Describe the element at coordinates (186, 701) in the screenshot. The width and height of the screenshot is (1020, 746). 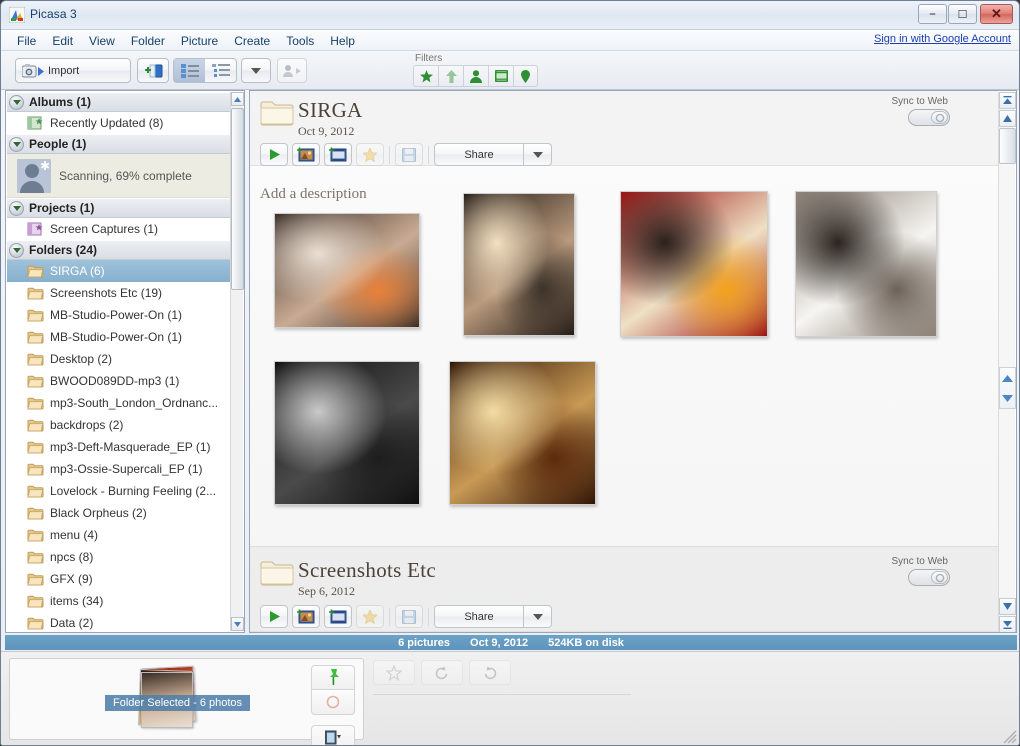
I see `photo-tray: Folder Selected - 6 photos` at that location.